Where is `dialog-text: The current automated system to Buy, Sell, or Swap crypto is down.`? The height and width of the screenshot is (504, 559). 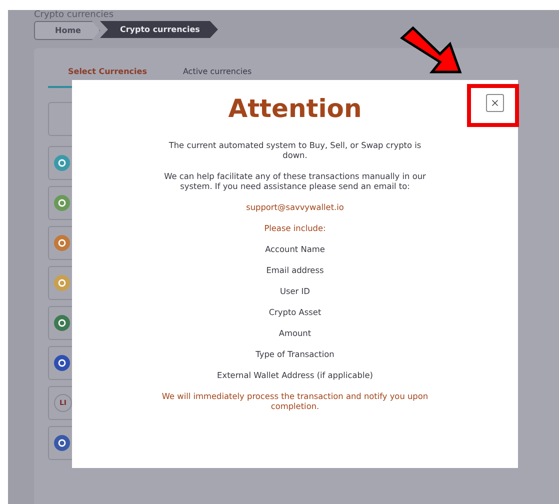 dialog-text: The current automated system to Buy, Sell, or Swap crypto is down. is located at coordinates (295, 150).